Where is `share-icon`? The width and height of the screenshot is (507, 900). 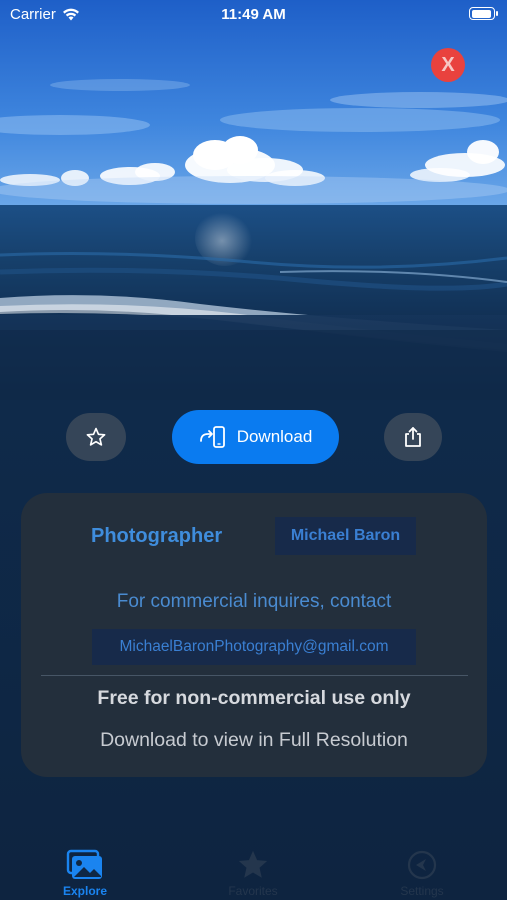 share-icon is located at coordinates (413, 437).